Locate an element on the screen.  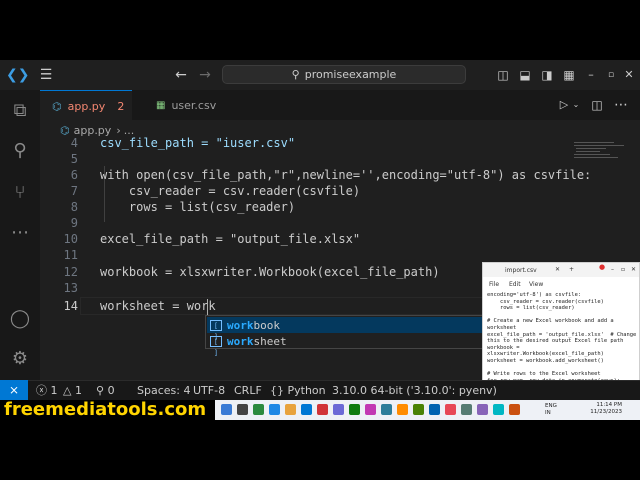
editor-tabs: ⌬ app.py 2 ▦ user.csv ▷ ⌄ ◫ ⋯ is located at coordinates (340, 105).